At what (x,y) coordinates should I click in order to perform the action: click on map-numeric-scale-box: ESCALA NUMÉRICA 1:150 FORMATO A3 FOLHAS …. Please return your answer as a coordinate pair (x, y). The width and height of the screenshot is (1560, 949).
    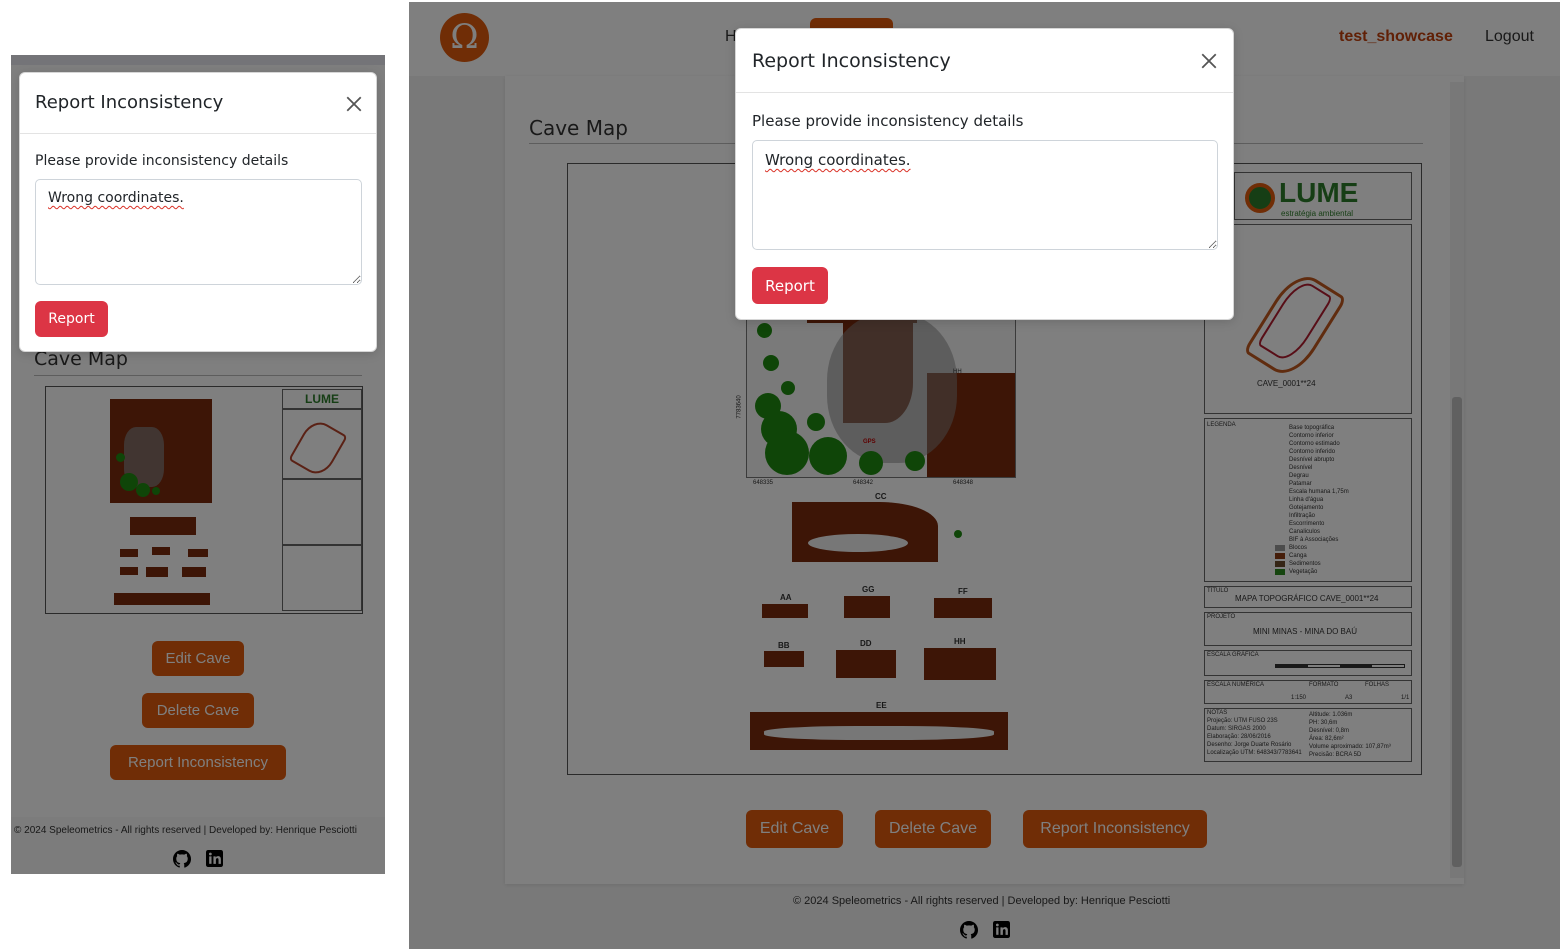
    Looking at the image, I should click on (1308, 692).